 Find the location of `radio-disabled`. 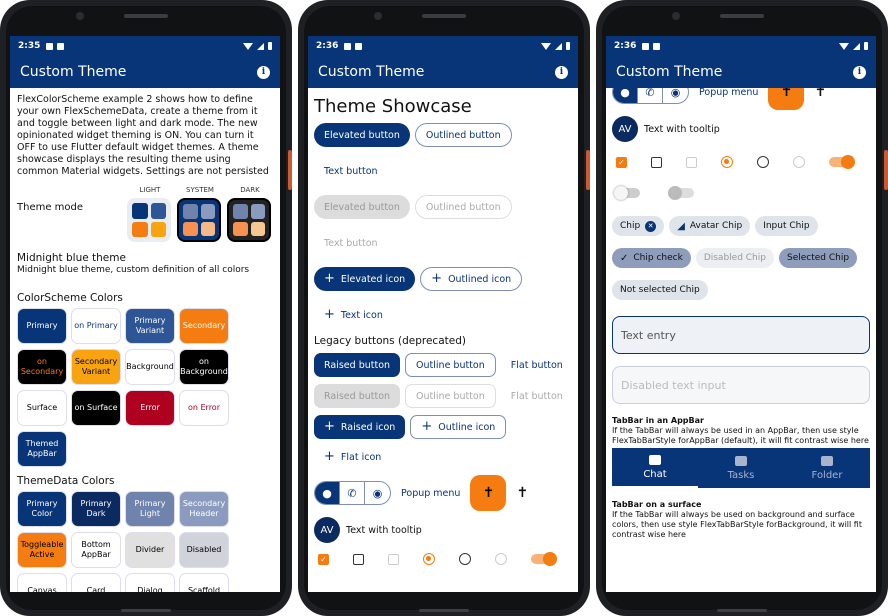

radio-disabled is located at coordinates (799, 162).